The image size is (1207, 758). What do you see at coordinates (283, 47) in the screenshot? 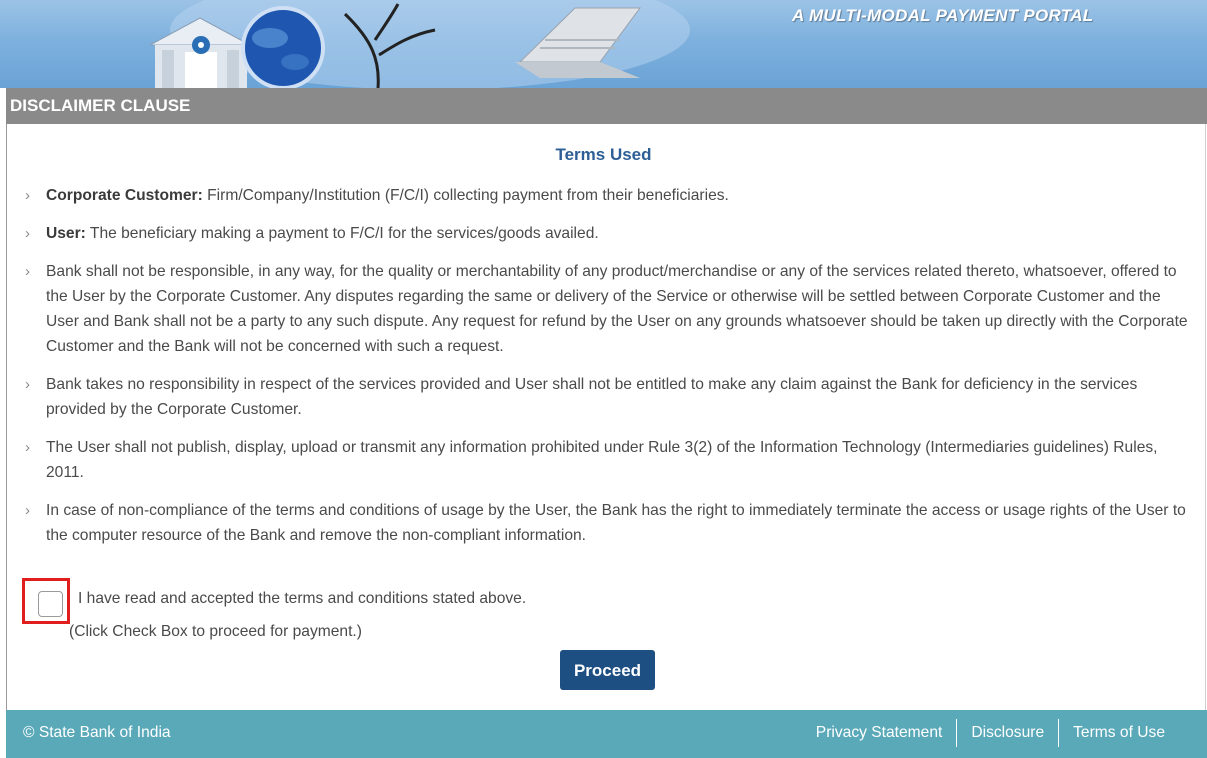
I see `globe-icon` at bounding box center [283, 47].